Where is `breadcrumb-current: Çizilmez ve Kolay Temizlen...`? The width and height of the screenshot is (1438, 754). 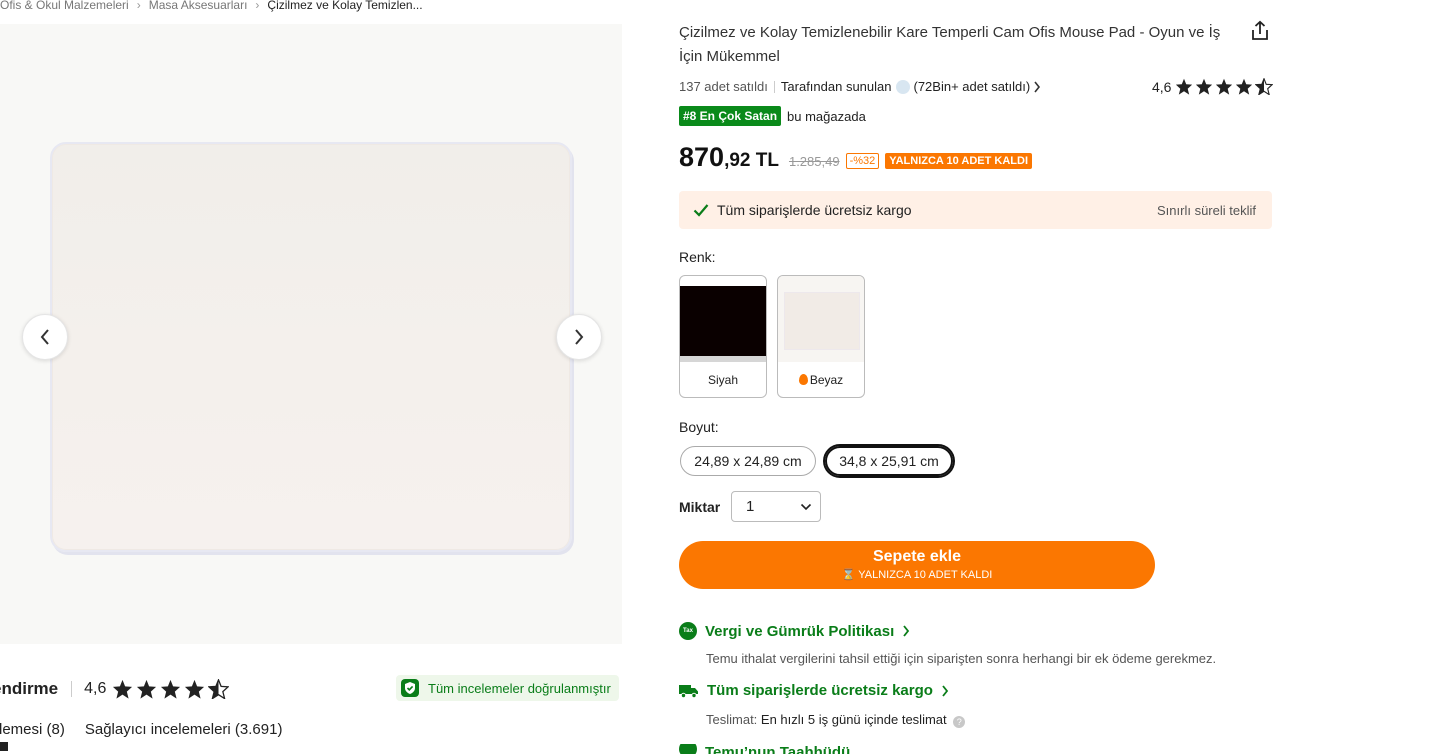
breadcrumb-current: Çizilmez ve Kolay Temizlen... is located at coordinates (345, 6).